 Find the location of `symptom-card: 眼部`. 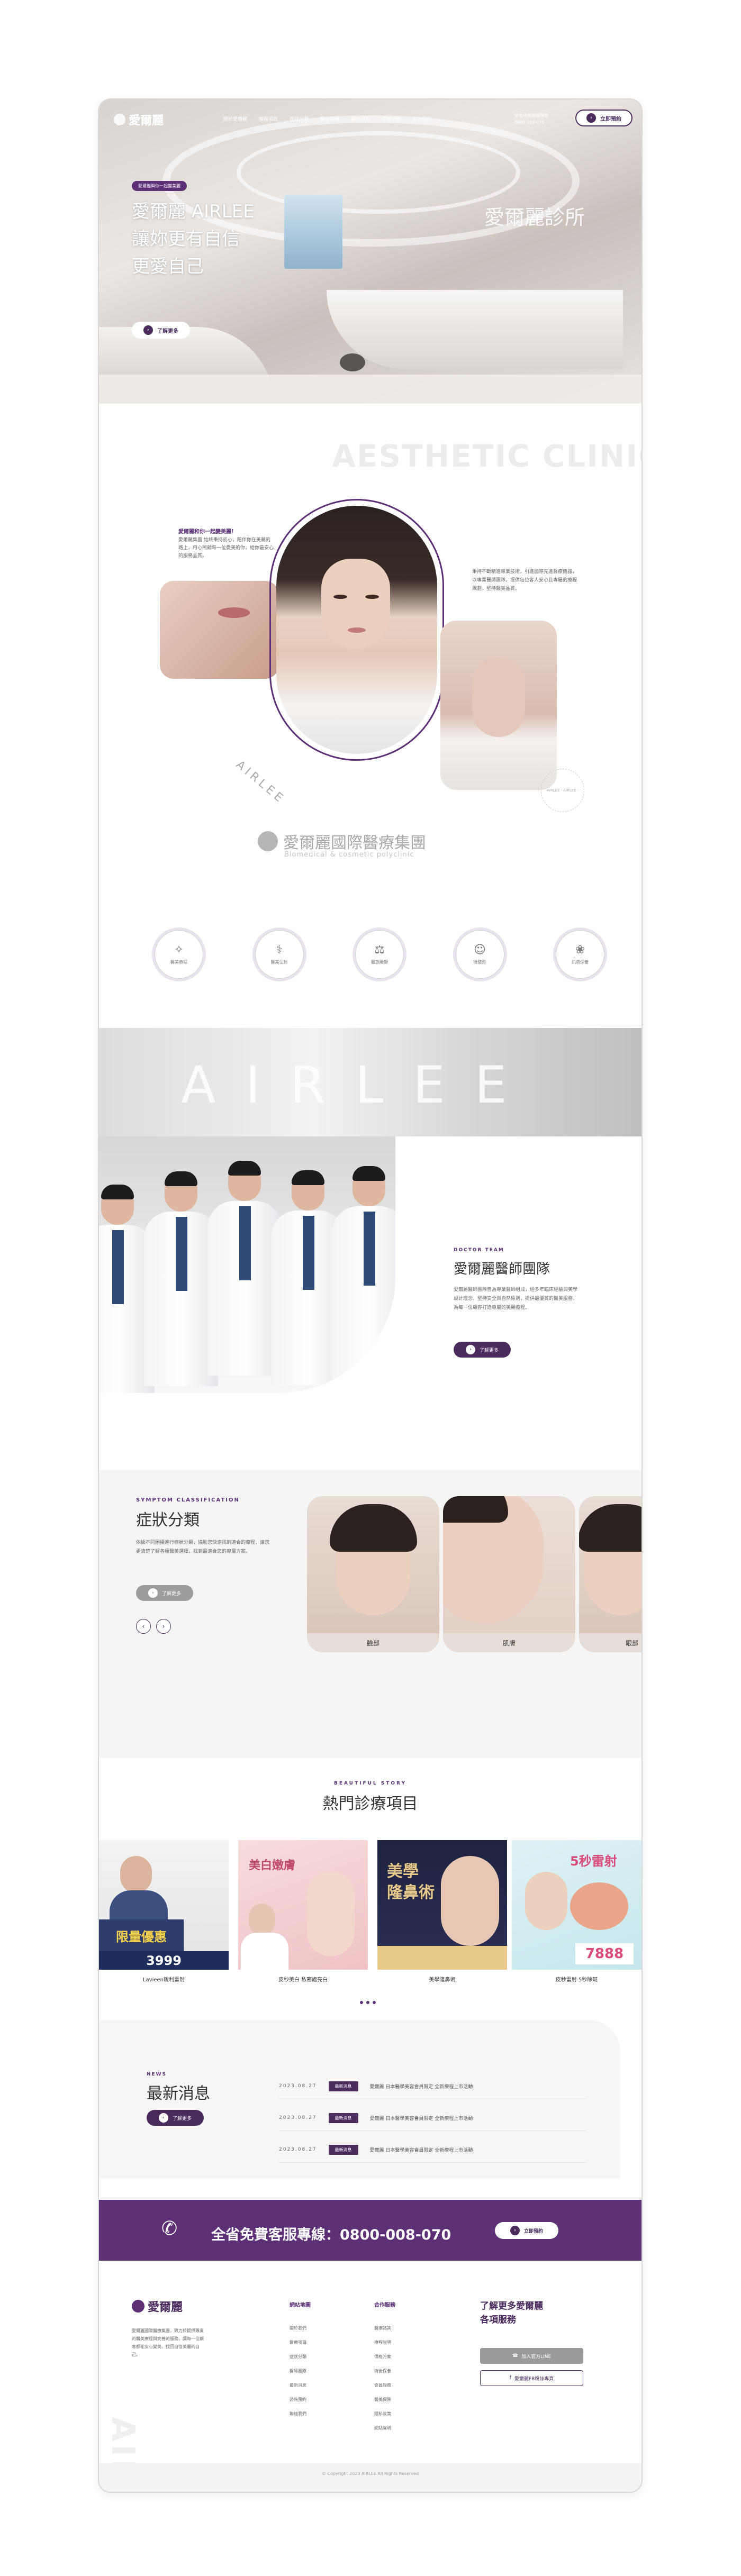

symptom-card: 眼部 is located at coordinates (610, 1574).